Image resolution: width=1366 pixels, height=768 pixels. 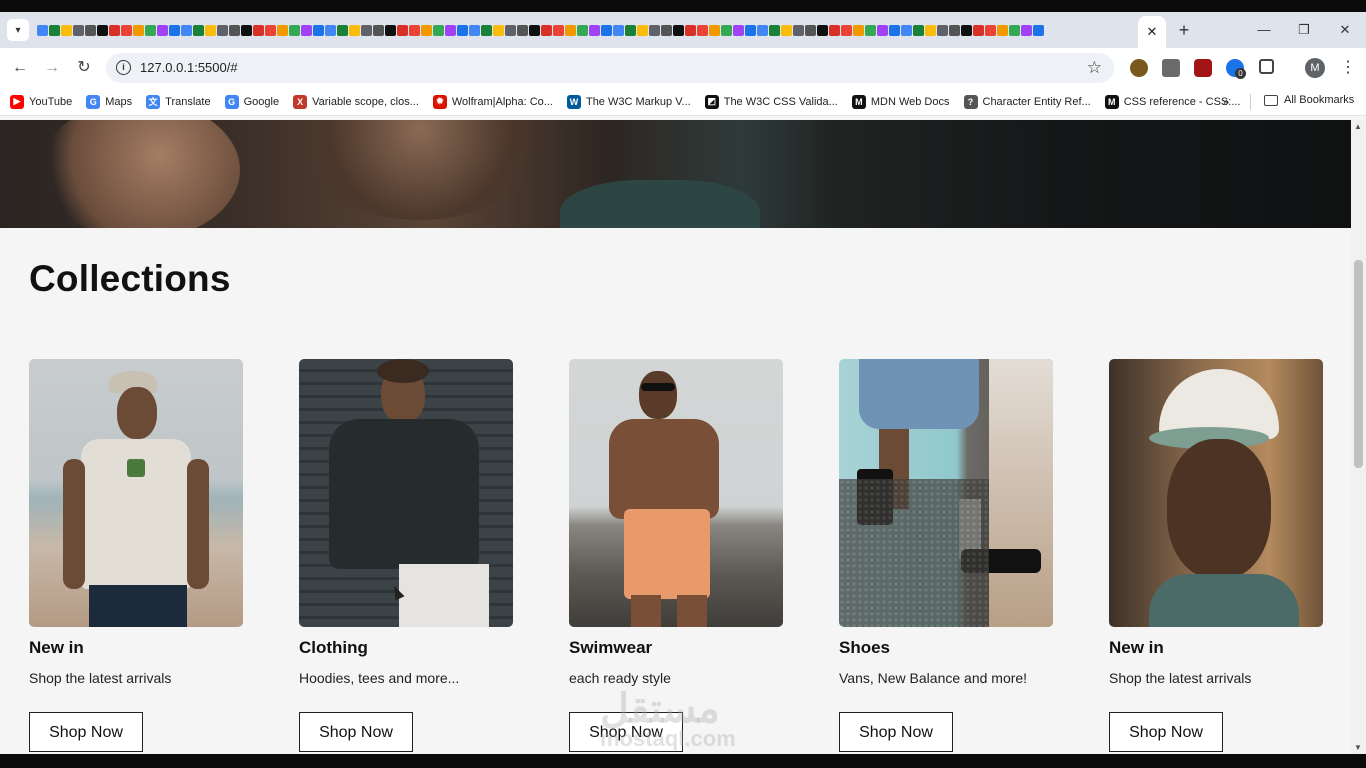 What do you see at coordinates (1171, 68) in the screenshot?
I see `extension-box-icon` at bounding box center [1171, 68].